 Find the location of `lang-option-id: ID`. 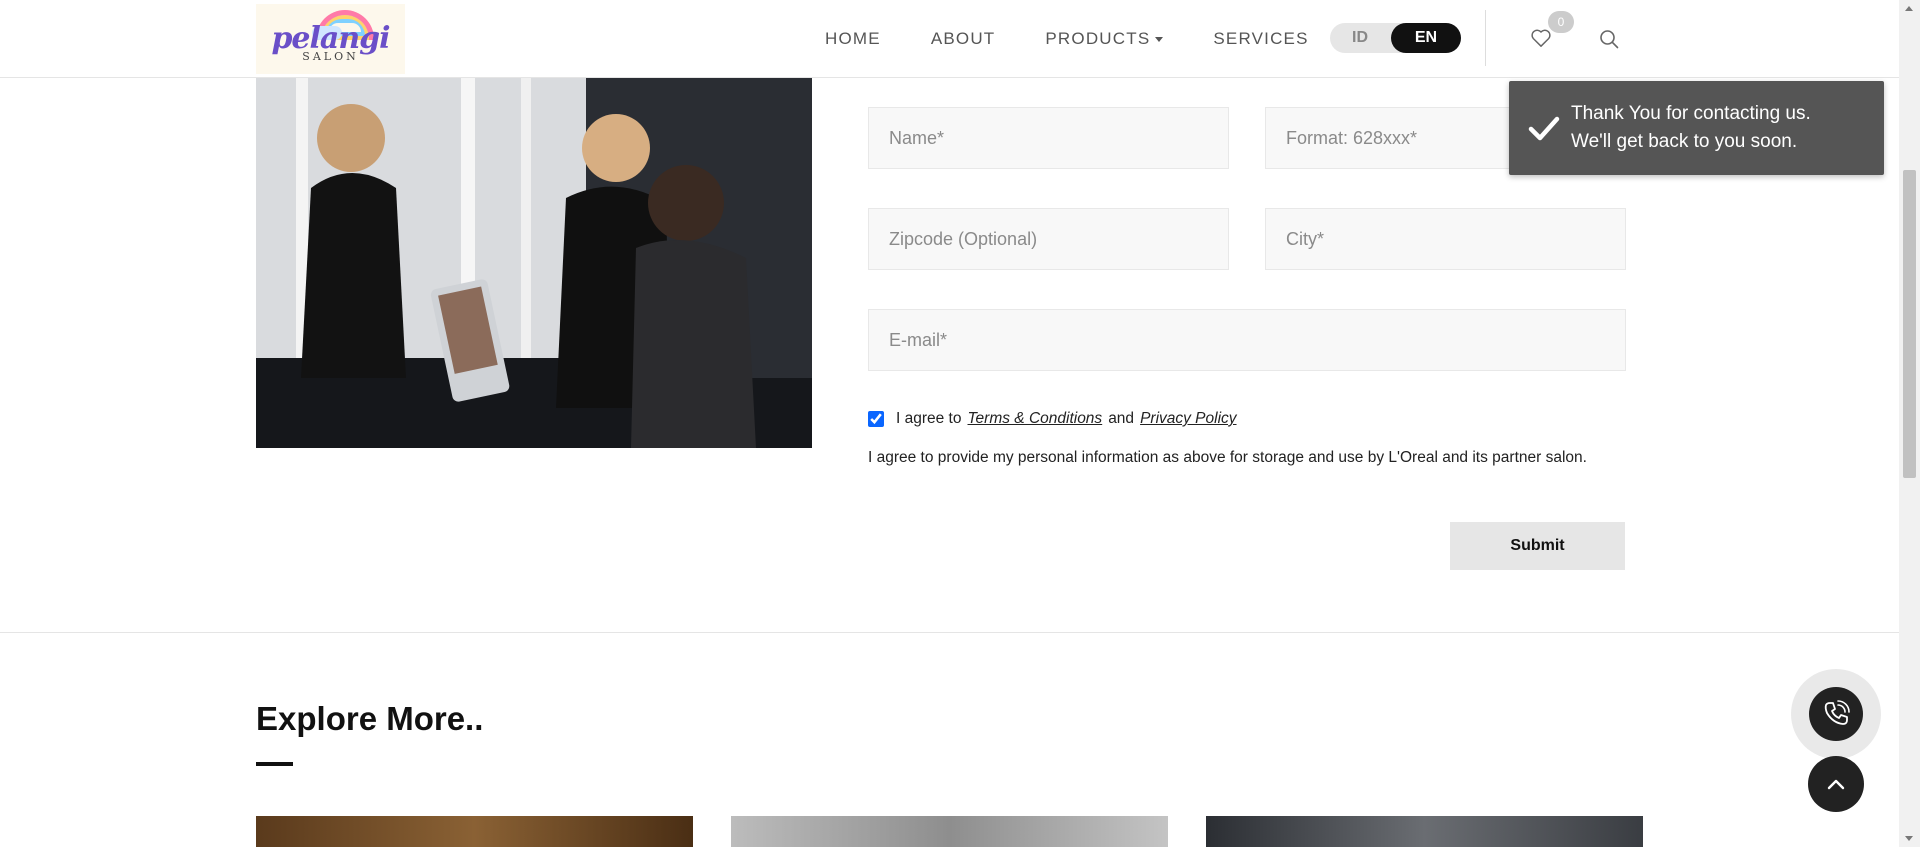

lang-option-id: ID is located at coordinates (1360, 38).